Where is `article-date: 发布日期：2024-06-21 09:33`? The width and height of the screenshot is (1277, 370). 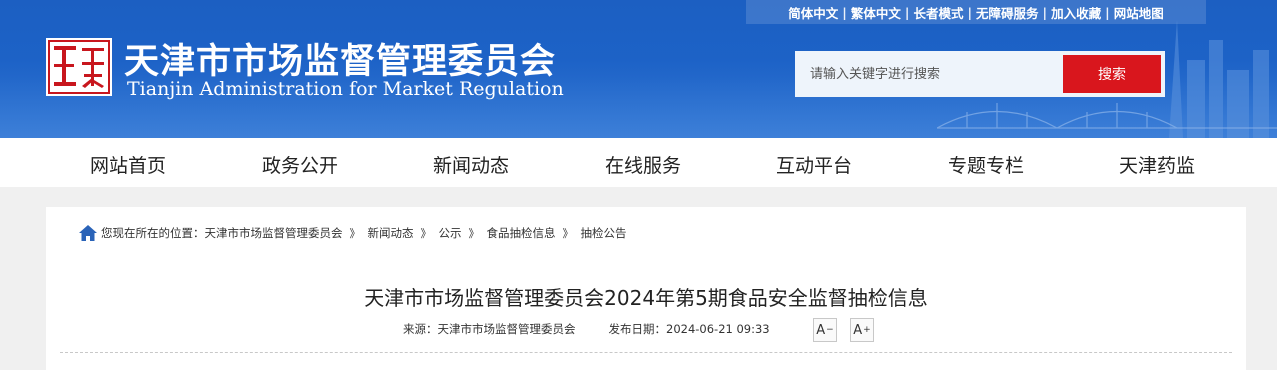
article-date: 发布日期：2024-06-21 09:33 is located at coordinates (689, 329).